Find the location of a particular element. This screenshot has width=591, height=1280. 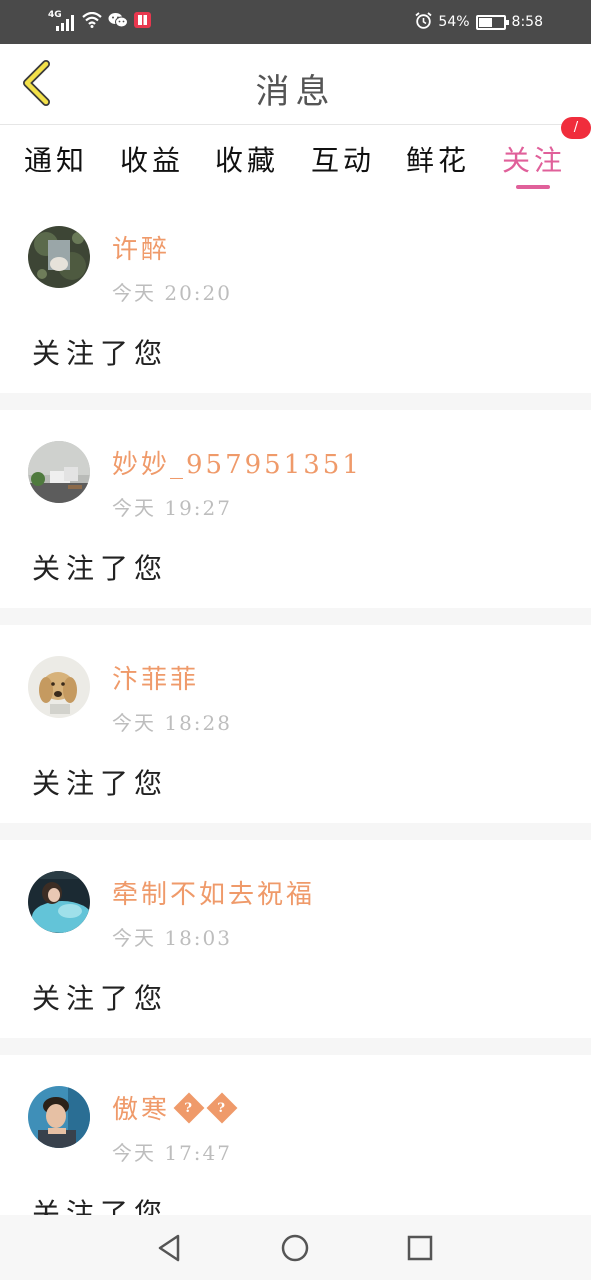

home-circle-icon is located at coordinates (295, 1248).